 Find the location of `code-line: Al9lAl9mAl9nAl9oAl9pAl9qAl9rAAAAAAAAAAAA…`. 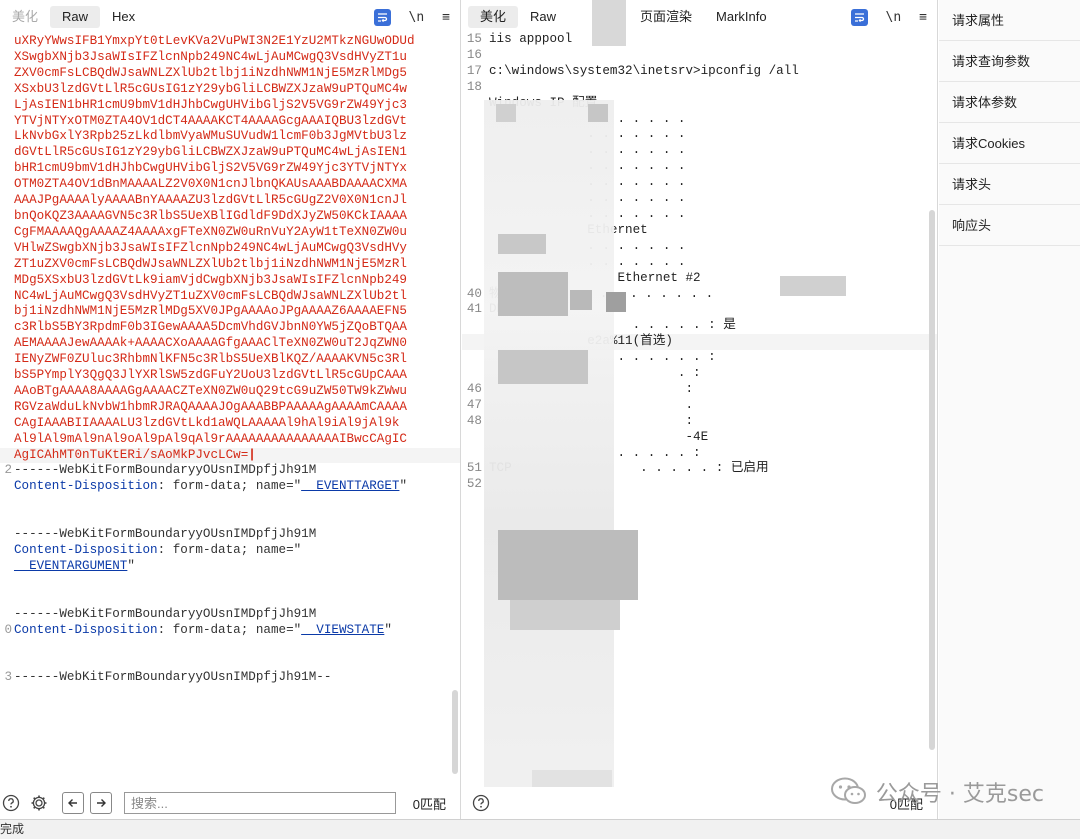

code-line: Al9lAl9mAl9nAl9oAl9pAl9qAl9rAAAAAAAAAAAA… is located at coordinates (230, 440).